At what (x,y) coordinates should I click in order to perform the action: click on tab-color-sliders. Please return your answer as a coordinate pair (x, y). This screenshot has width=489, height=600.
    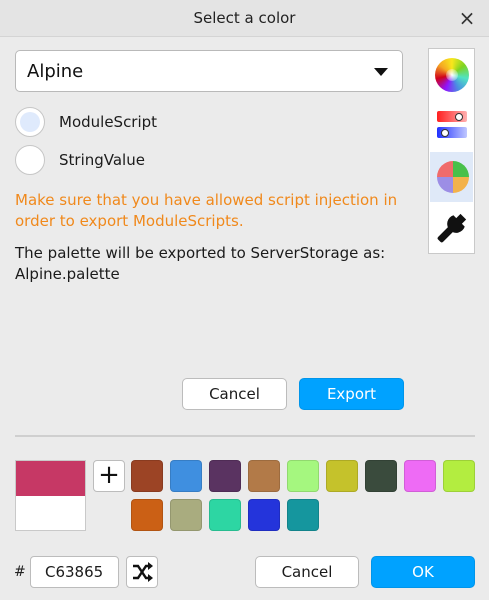
    Looking at the image, I should click on (451, 126).